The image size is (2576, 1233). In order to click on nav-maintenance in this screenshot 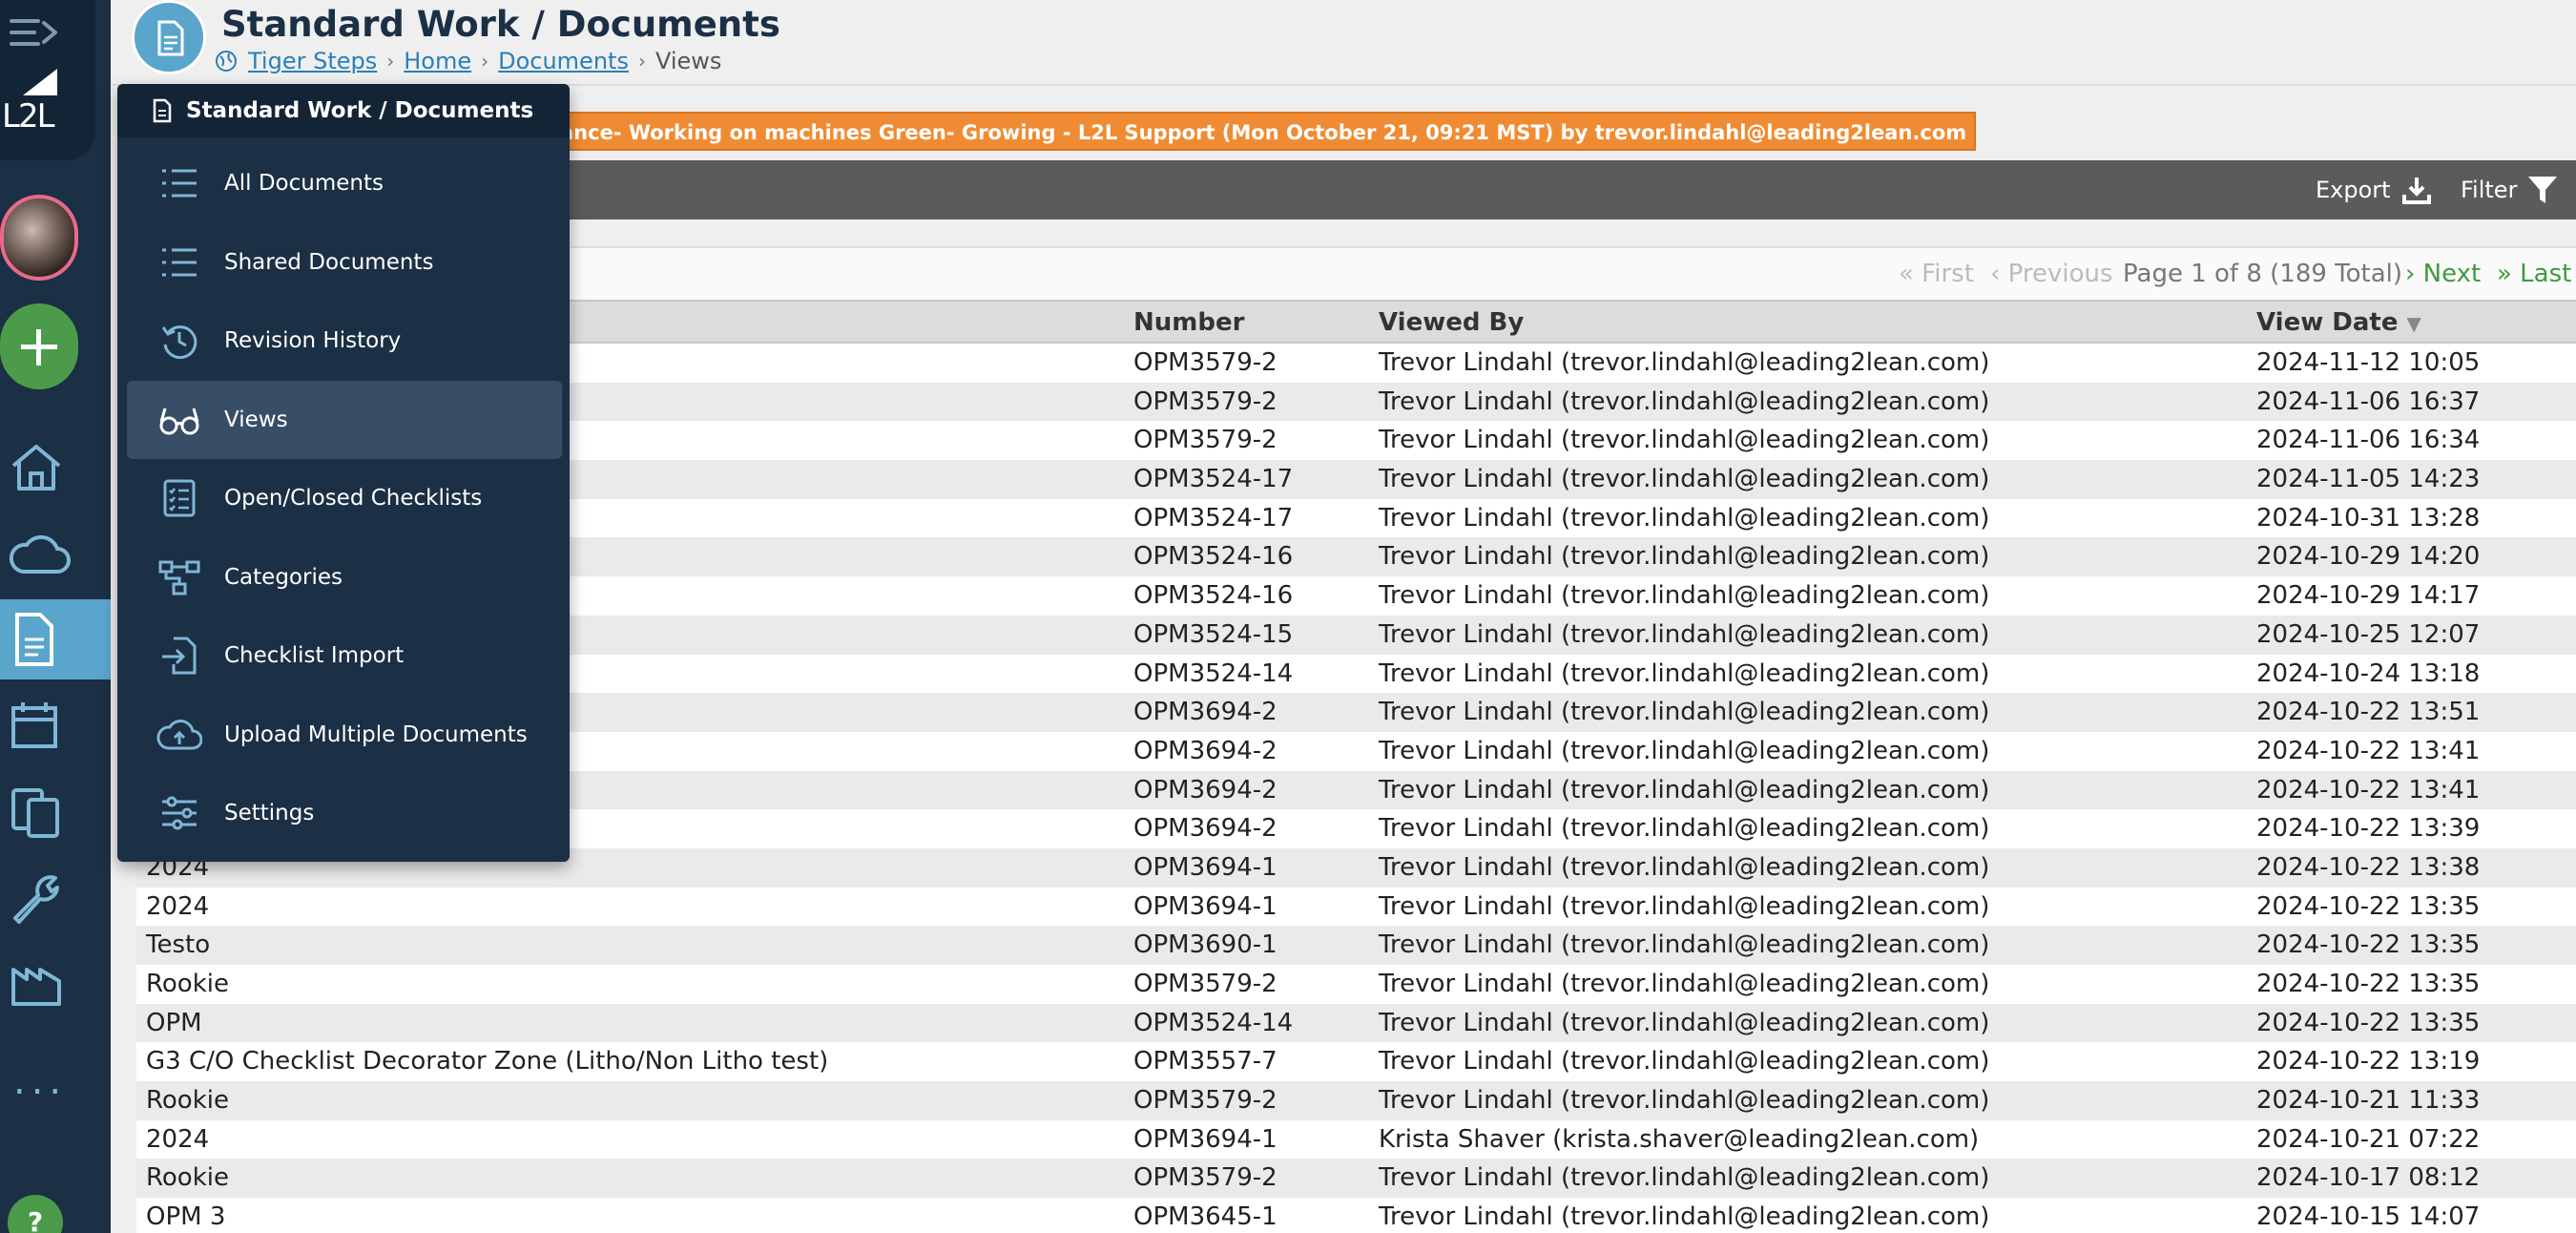, I will do `click(55, 897)`.